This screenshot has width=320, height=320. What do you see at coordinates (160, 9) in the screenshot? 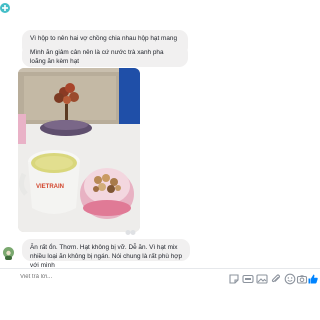
I see `plus-icon` at bounding box center [160, 9].